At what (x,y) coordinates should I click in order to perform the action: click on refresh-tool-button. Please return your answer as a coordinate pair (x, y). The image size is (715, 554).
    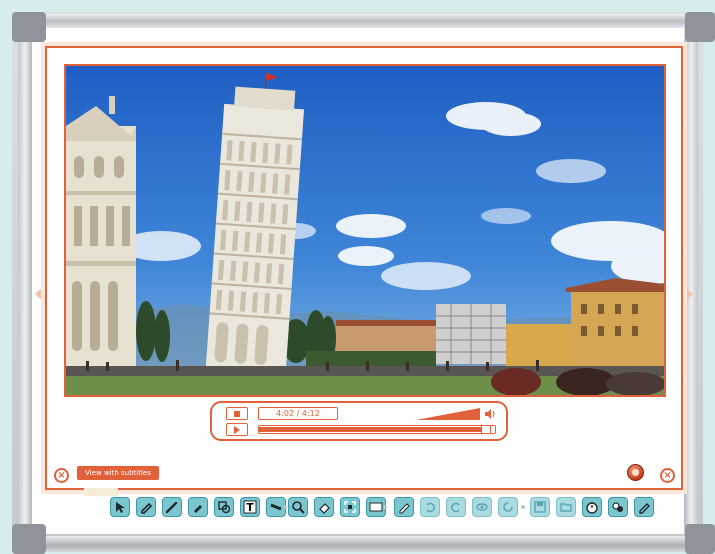
    Looking at the image, I should click on (508, 507).